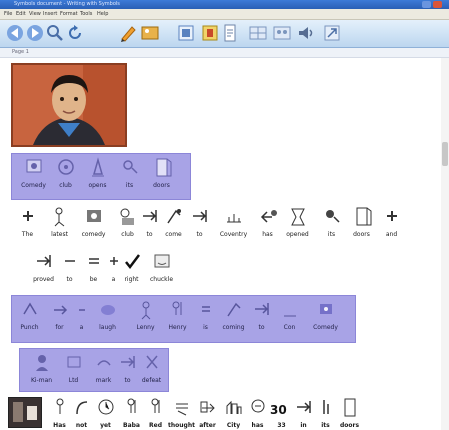 Image resolution: width=449 pixels, height=430 pixels. What do you see at coordinates (233, 224) in the screenshot?
I see `symbol-cell: Coventry` at bounding box center [233, 224].